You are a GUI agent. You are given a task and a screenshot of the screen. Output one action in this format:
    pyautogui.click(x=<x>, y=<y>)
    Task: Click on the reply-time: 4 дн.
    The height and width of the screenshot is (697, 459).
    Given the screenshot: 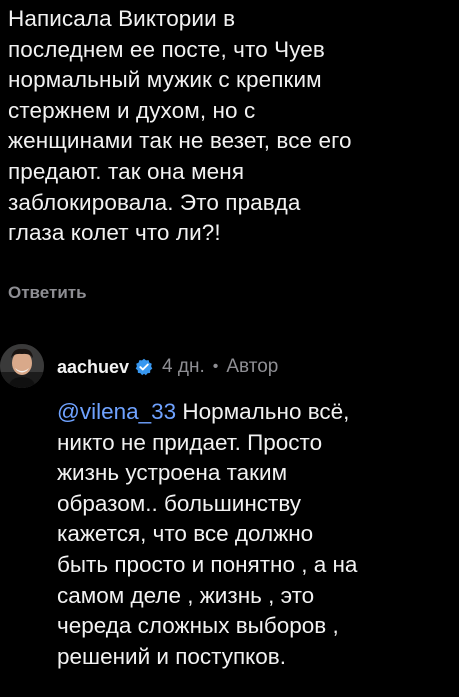 What is the action you would take?
    pyautogui.click(x=183, y=366)
    